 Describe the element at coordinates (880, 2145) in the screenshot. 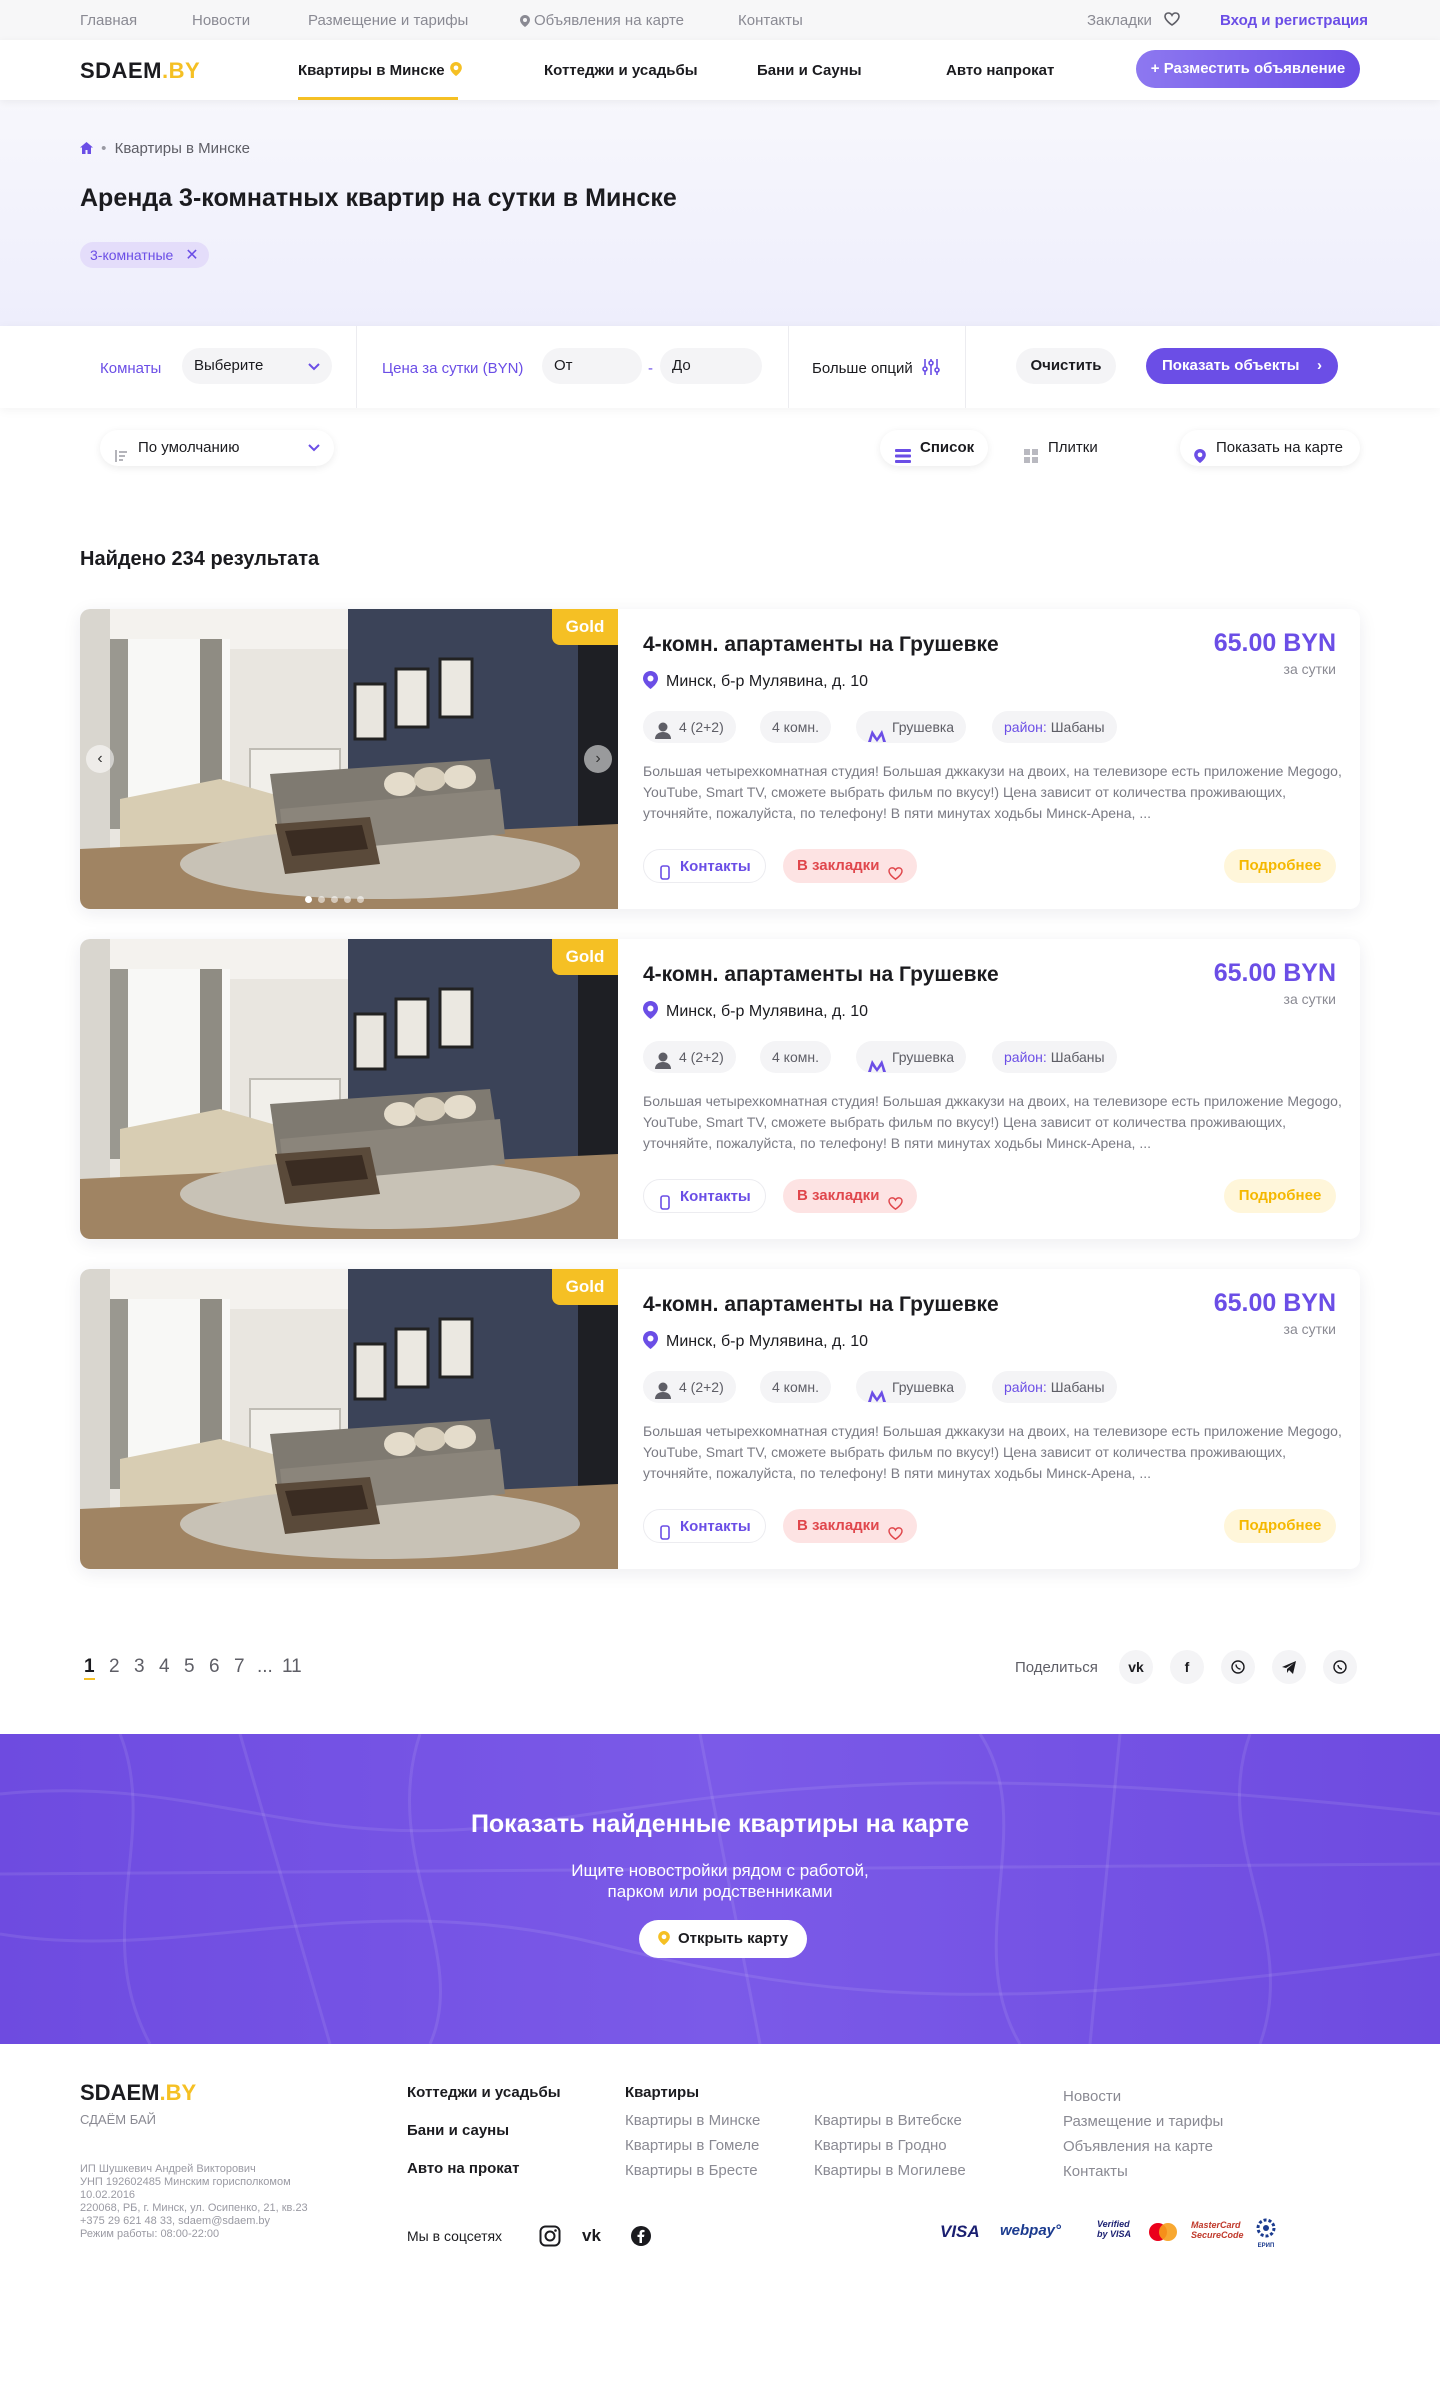

I see `footer-link-apartments: Квартиры в Гродно` at that location.